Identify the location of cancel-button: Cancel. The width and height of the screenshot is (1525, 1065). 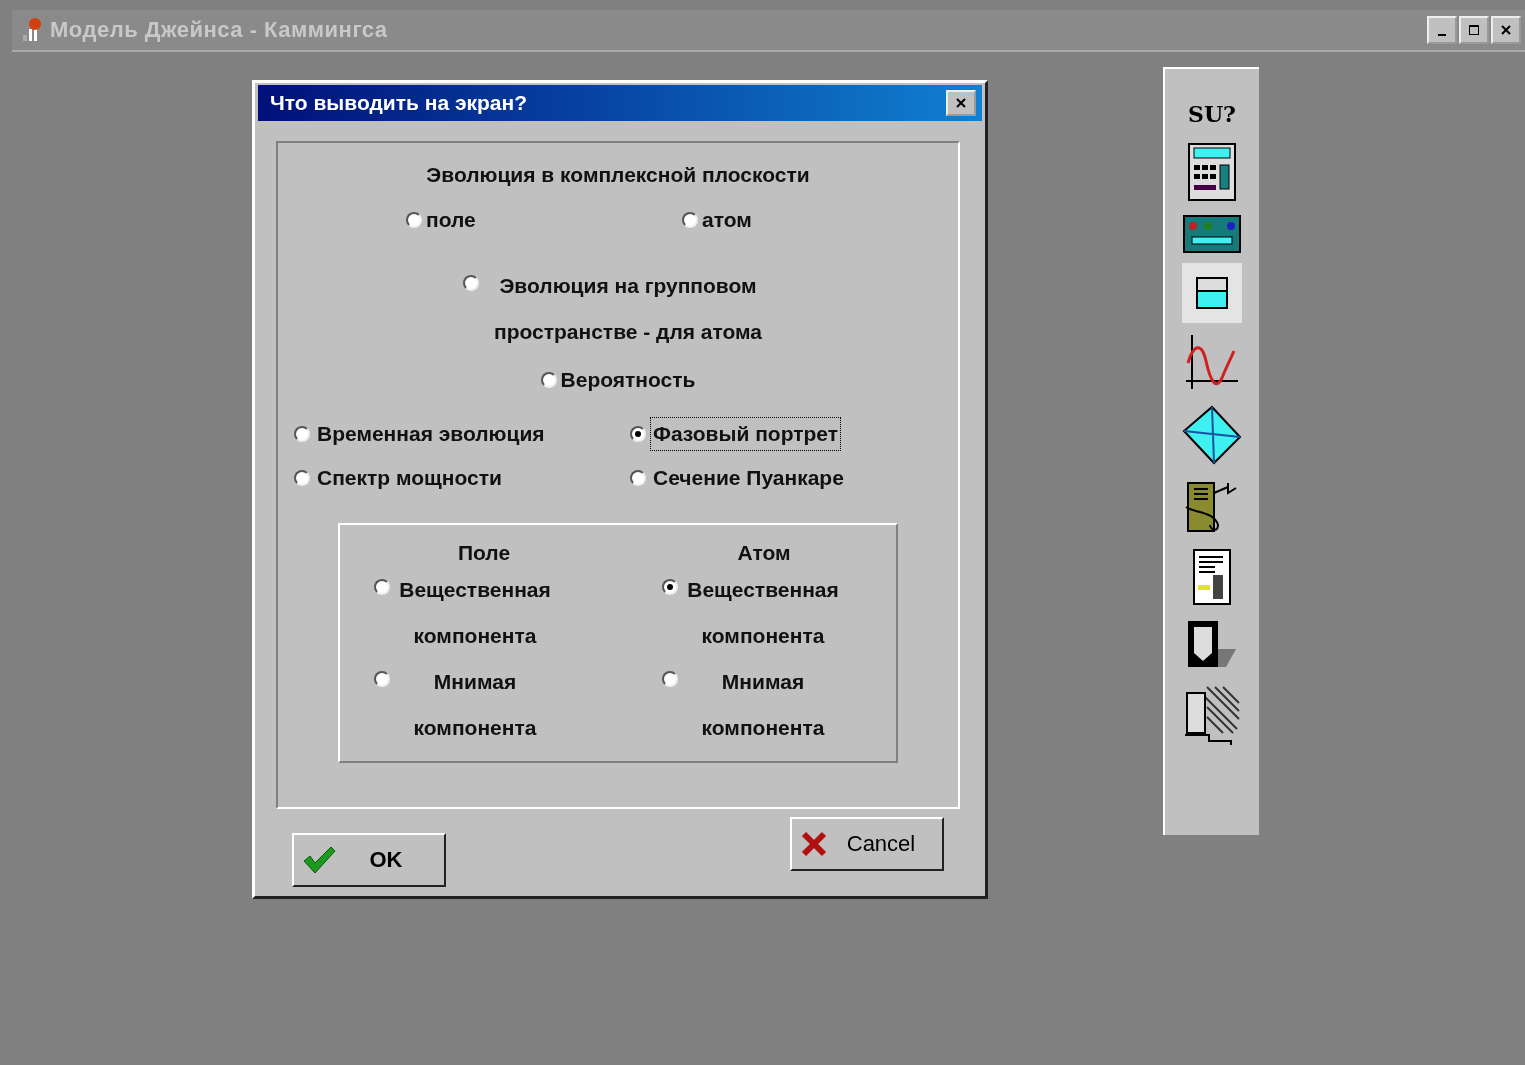
(867, 844).